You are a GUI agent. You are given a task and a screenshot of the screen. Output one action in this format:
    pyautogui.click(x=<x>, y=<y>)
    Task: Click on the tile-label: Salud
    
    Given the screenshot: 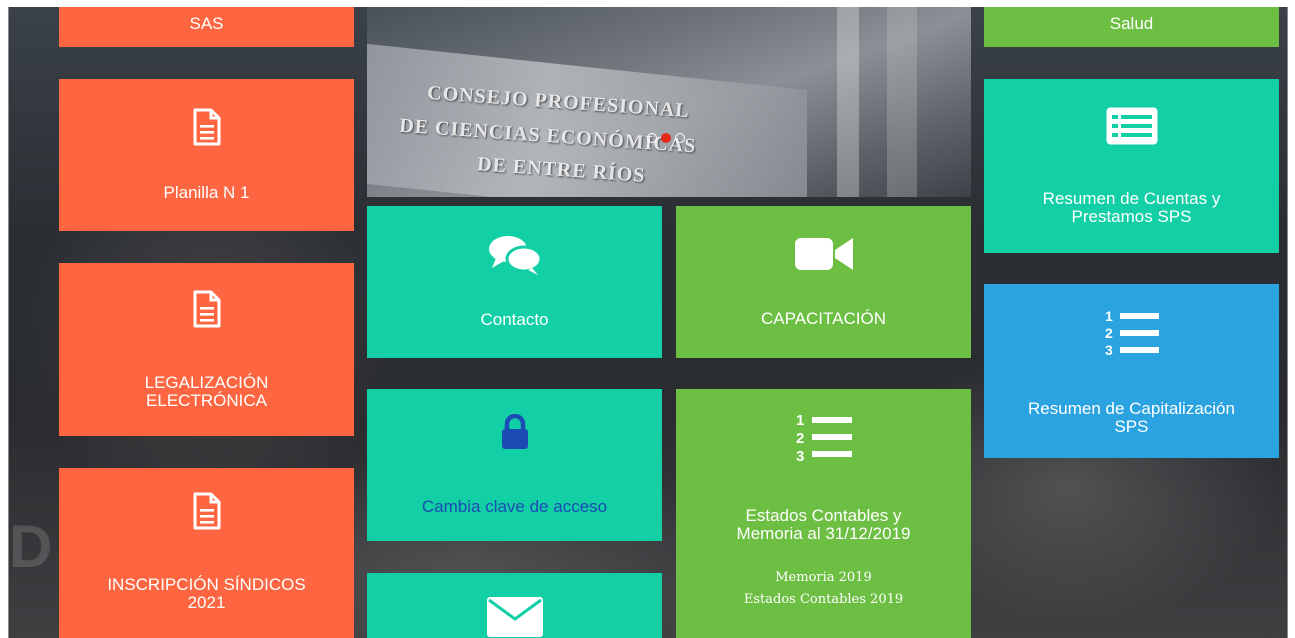 What is the action you would take?
    pyautogui.click(x=1131, y=23)
    